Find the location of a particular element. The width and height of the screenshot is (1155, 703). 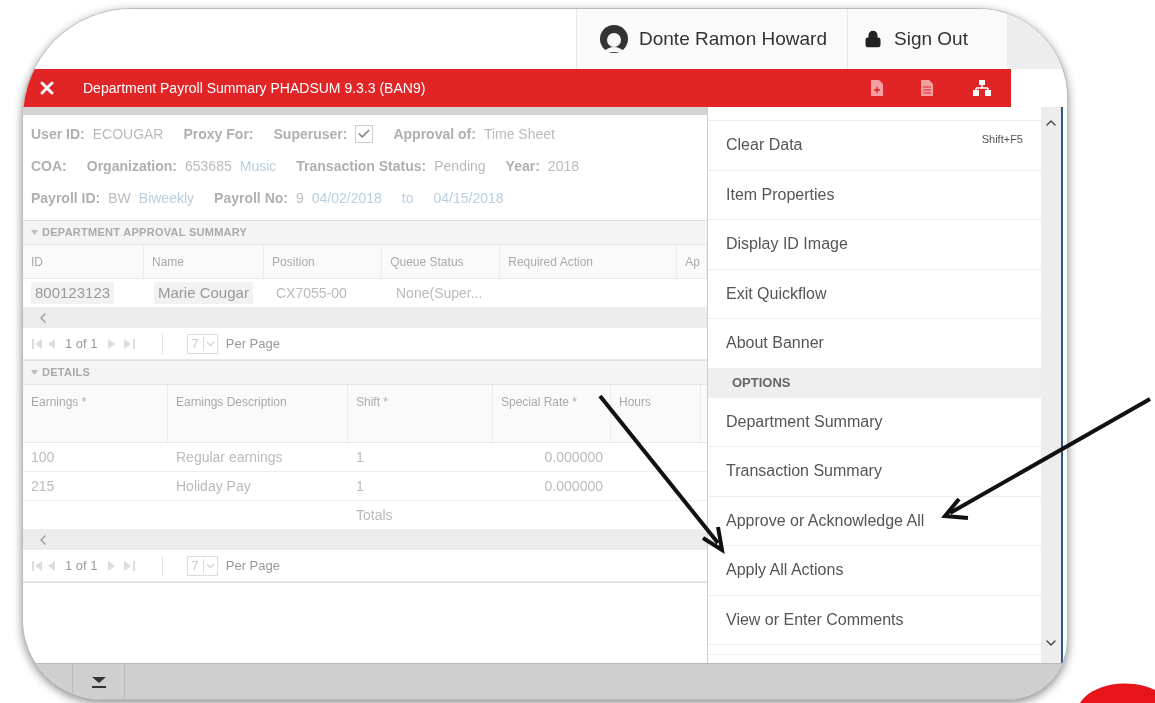

table-cell-text: Regular earnings is located at coordinates (229, 457).